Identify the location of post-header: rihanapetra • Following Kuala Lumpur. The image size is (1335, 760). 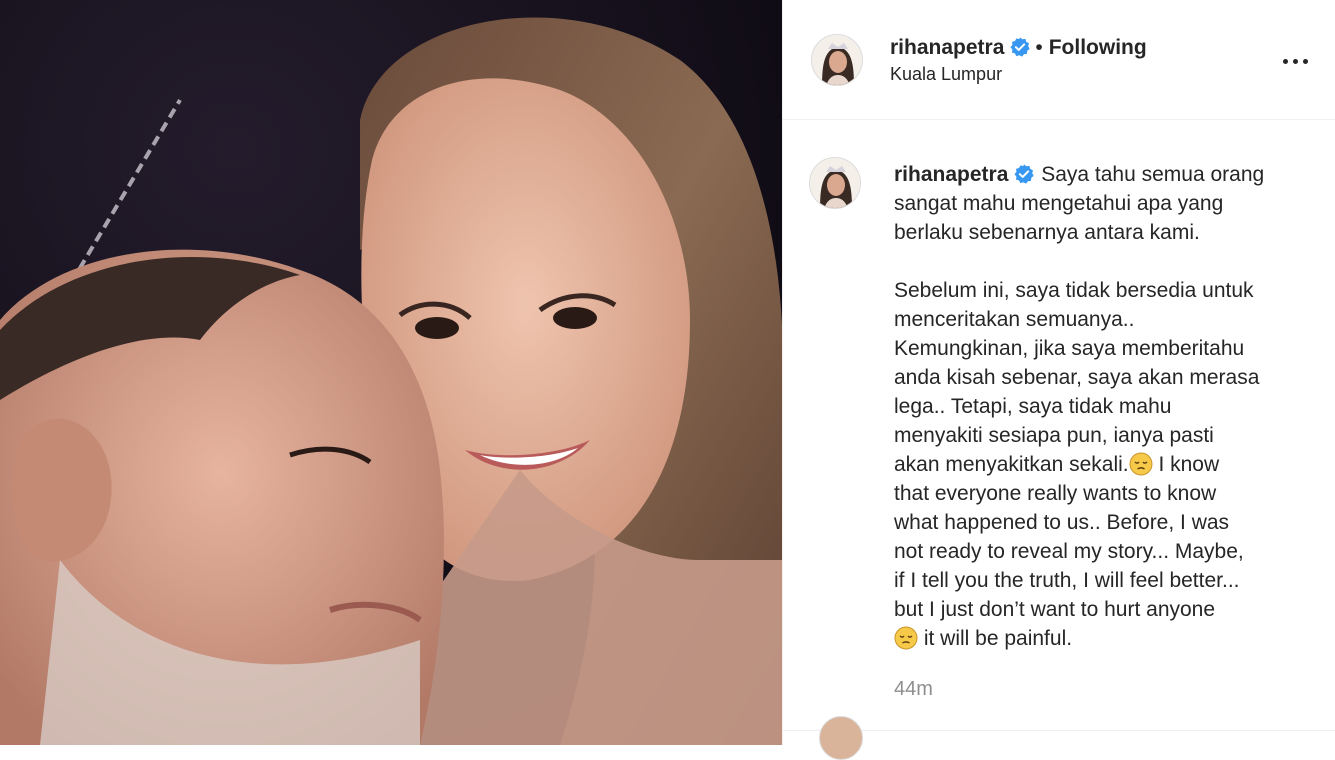
(1059, 60).